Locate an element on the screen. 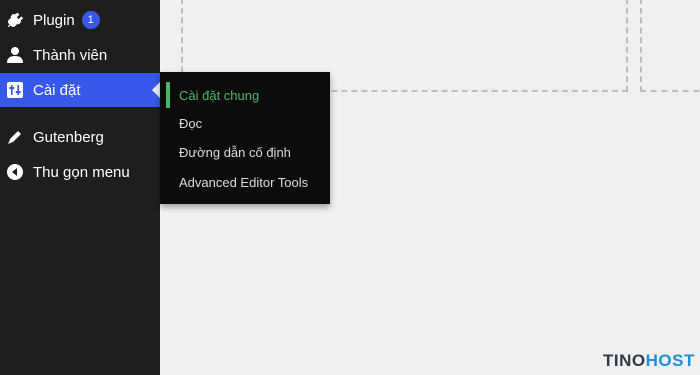 This screenshot has width=700, height=375. update-count-badge: 1 is located at coordinates (90, 20).